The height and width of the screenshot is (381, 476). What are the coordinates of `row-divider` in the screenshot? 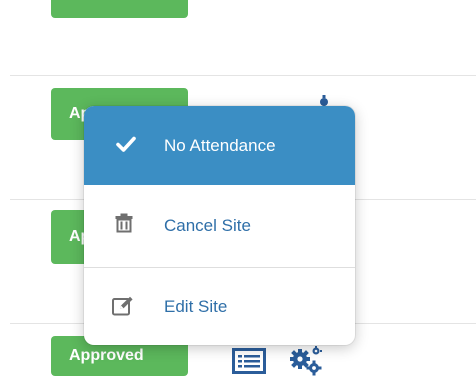 It's located at (243, 75).